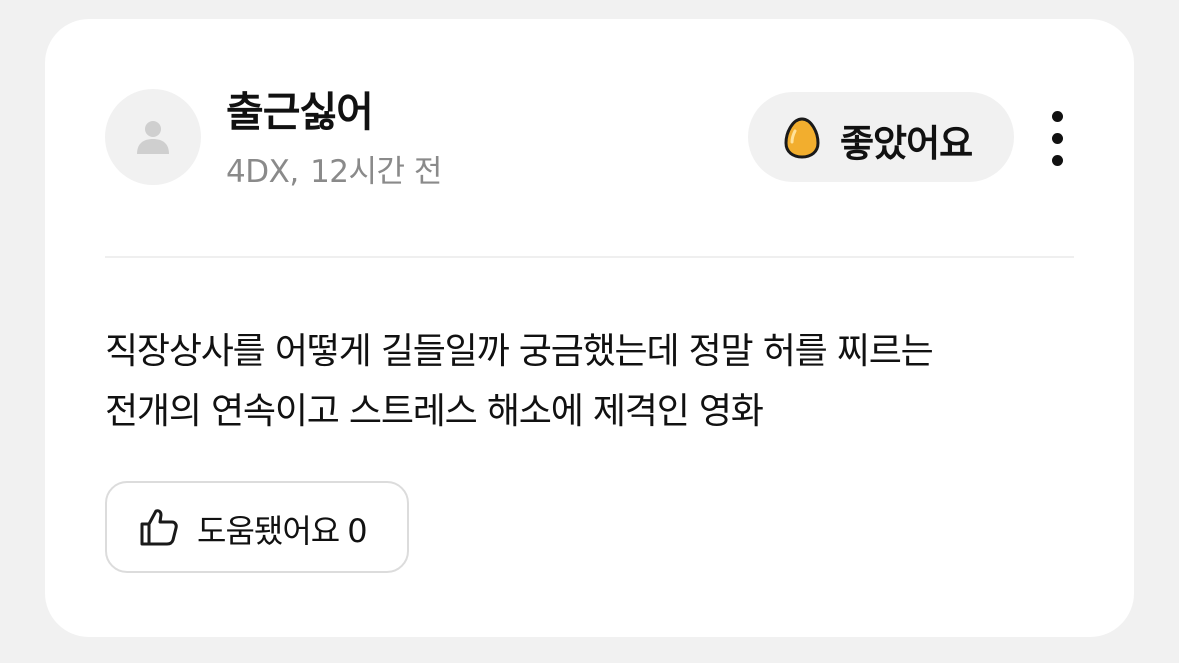 The image size is (1179, 663). I want to click on avatar, so click(153, 137).